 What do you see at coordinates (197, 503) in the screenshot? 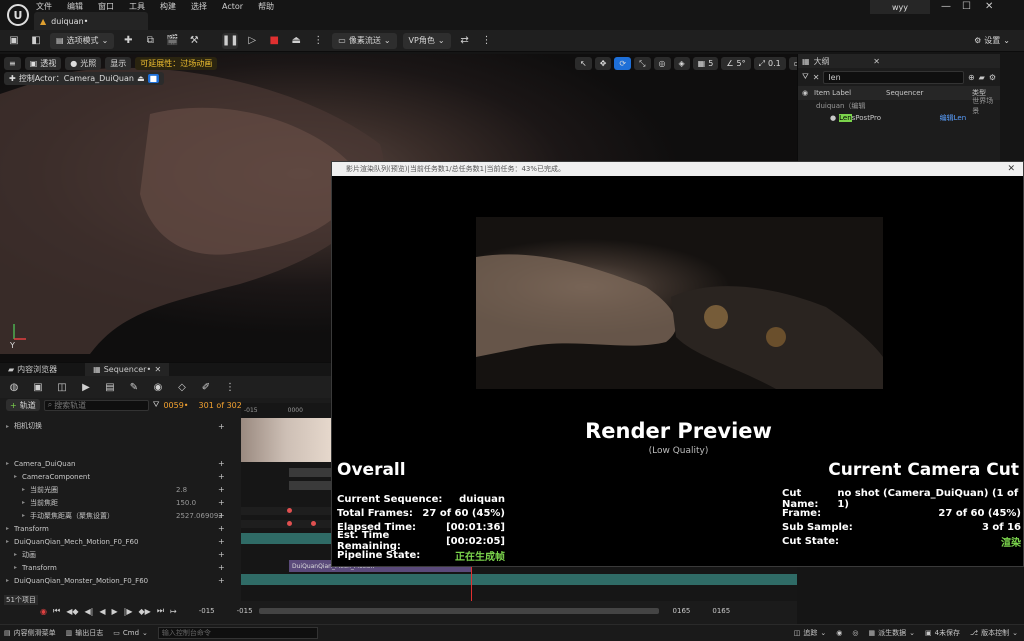
I see `track-value: 150.0` at bounding box center [197, 503].